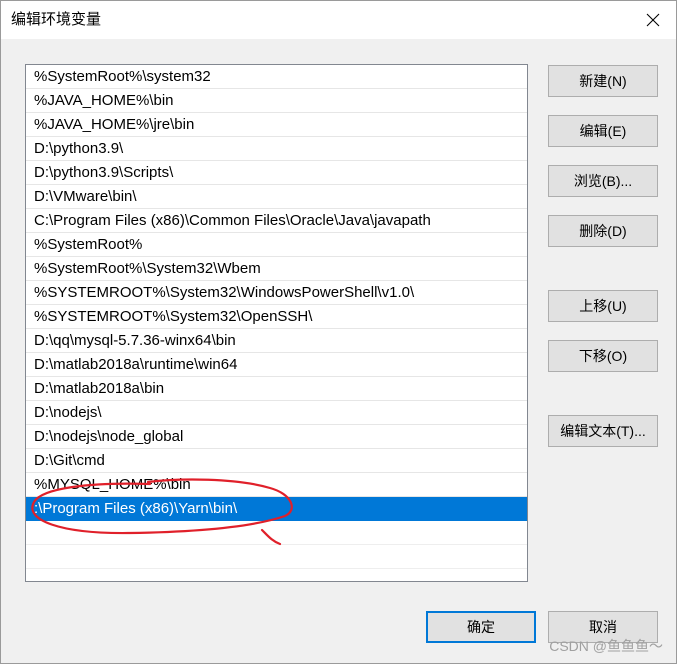  What do you see at coordinates (276, 269) in the screenshot?
I see `list-item: %SystemRoot%\System32\Wbem` at bounding box center [276, 269].